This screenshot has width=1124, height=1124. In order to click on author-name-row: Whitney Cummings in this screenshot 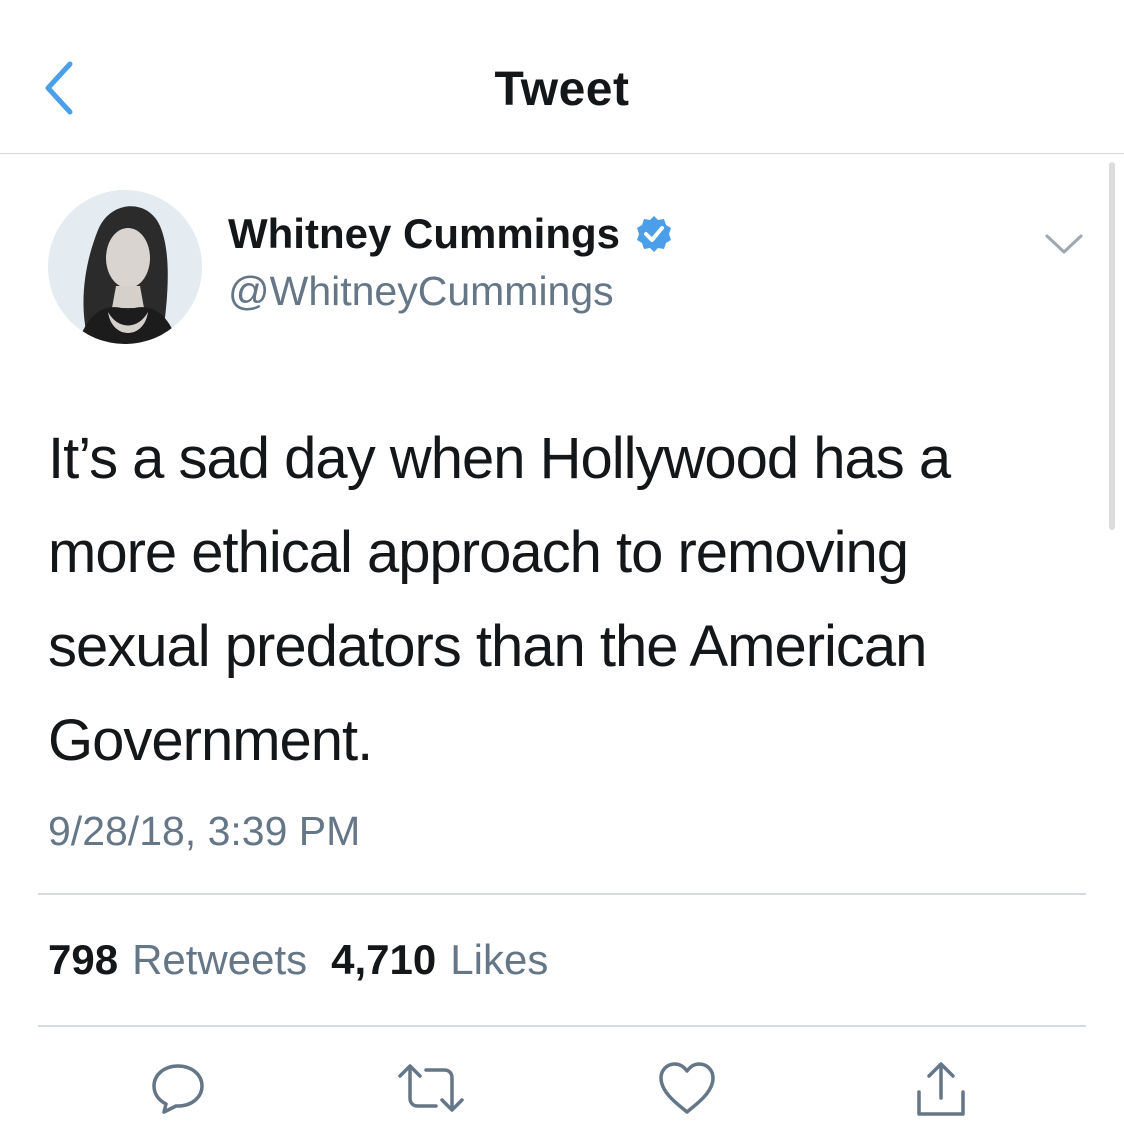, I will do `click(451, 234)`.